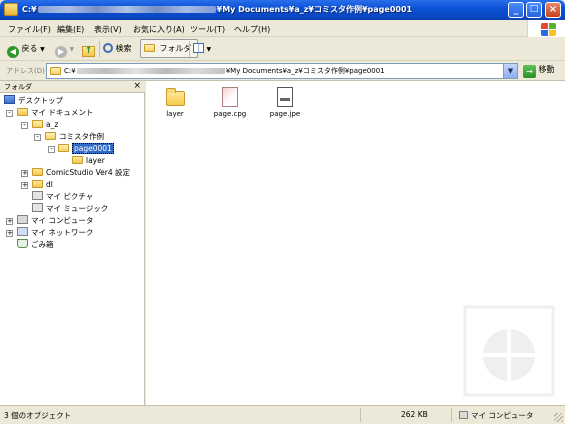 The image size is (565, 424). I want to click on recycle-bin-icon, so click(22, 243).